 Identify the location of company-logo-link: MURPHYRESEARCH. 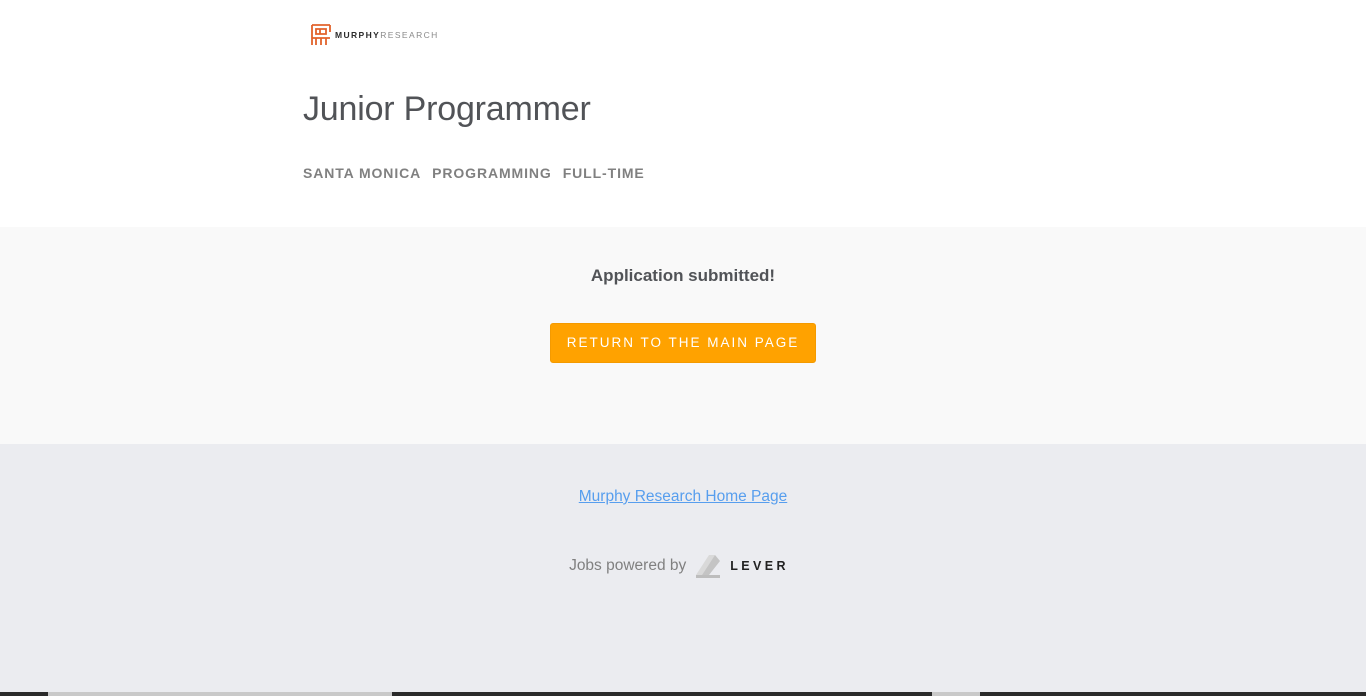
(374, 35).